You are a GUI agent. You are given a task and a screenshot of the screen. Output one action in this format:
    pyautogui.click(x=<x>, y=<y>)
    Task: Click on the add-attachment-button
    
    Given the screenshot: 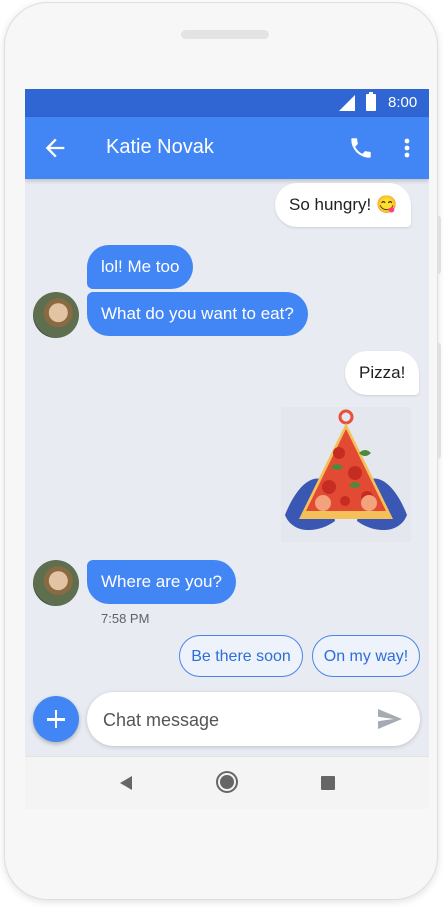 What is the action you would take?
    pyautogui.click(x=56, y=719)
    